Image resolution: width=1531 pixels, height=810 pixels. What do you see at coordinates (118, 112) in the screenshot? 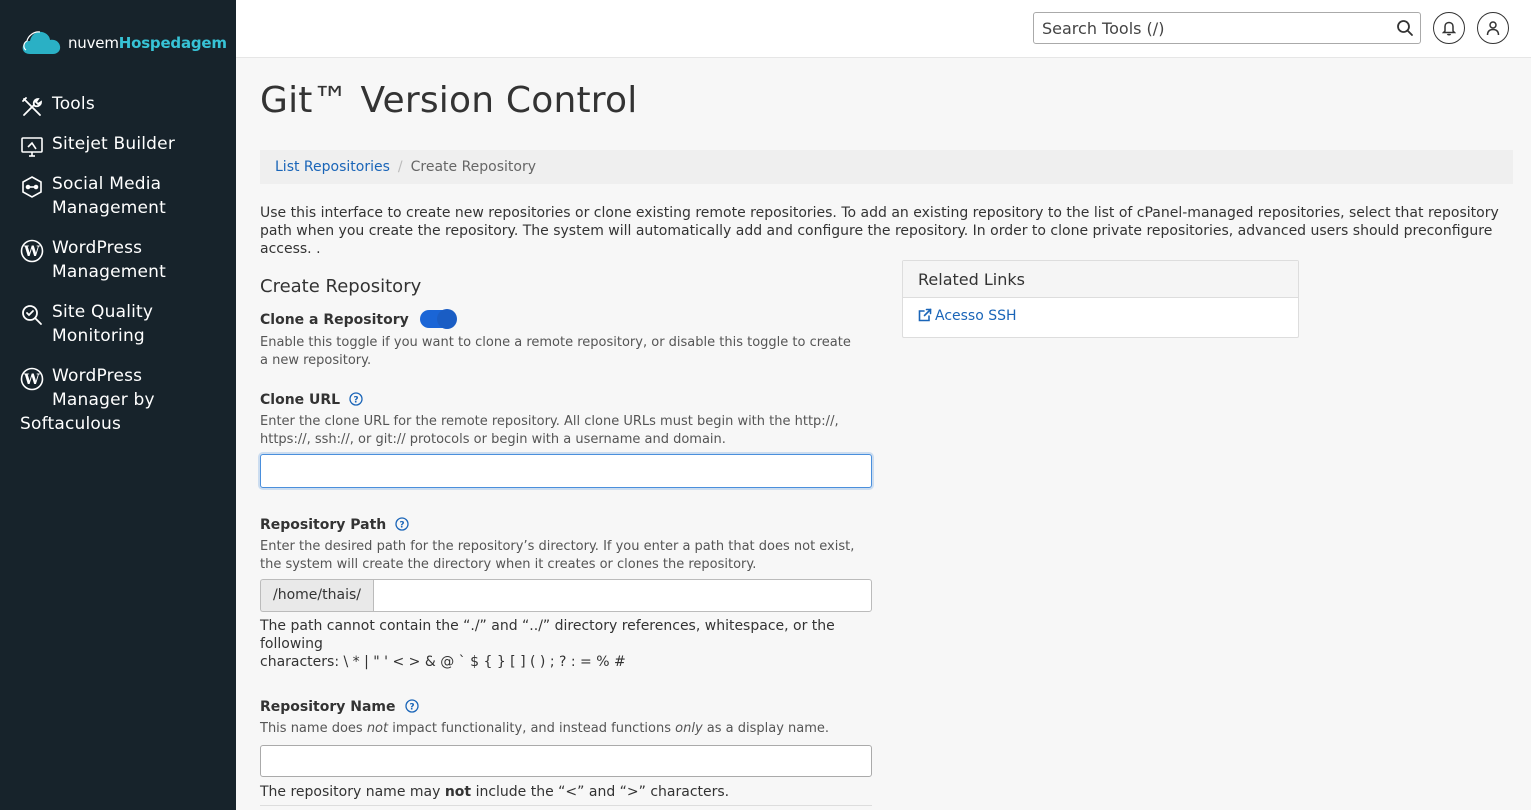
I see `sidebar-item-tools: Tools` at bounding box center [118, 112].